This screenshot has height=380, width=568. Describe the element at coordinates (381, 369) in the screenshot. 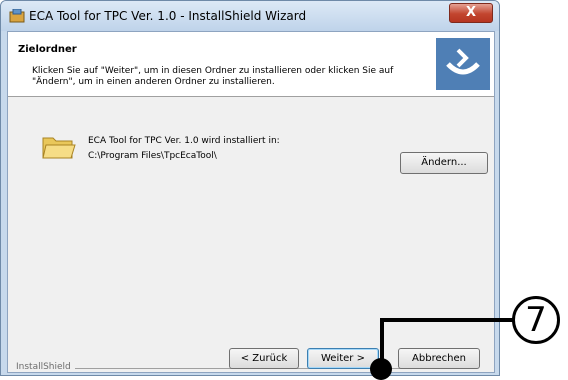

I see `callout-pointer-dot` at that location.